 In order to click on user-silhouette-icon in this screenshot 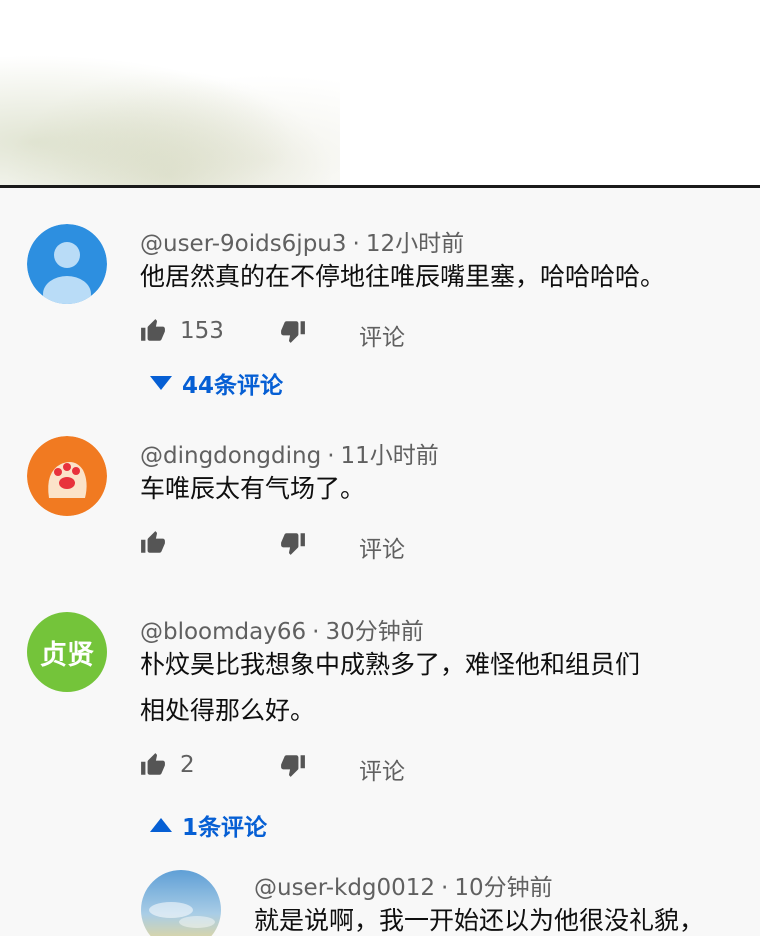, I will do `click(67, 264)`.